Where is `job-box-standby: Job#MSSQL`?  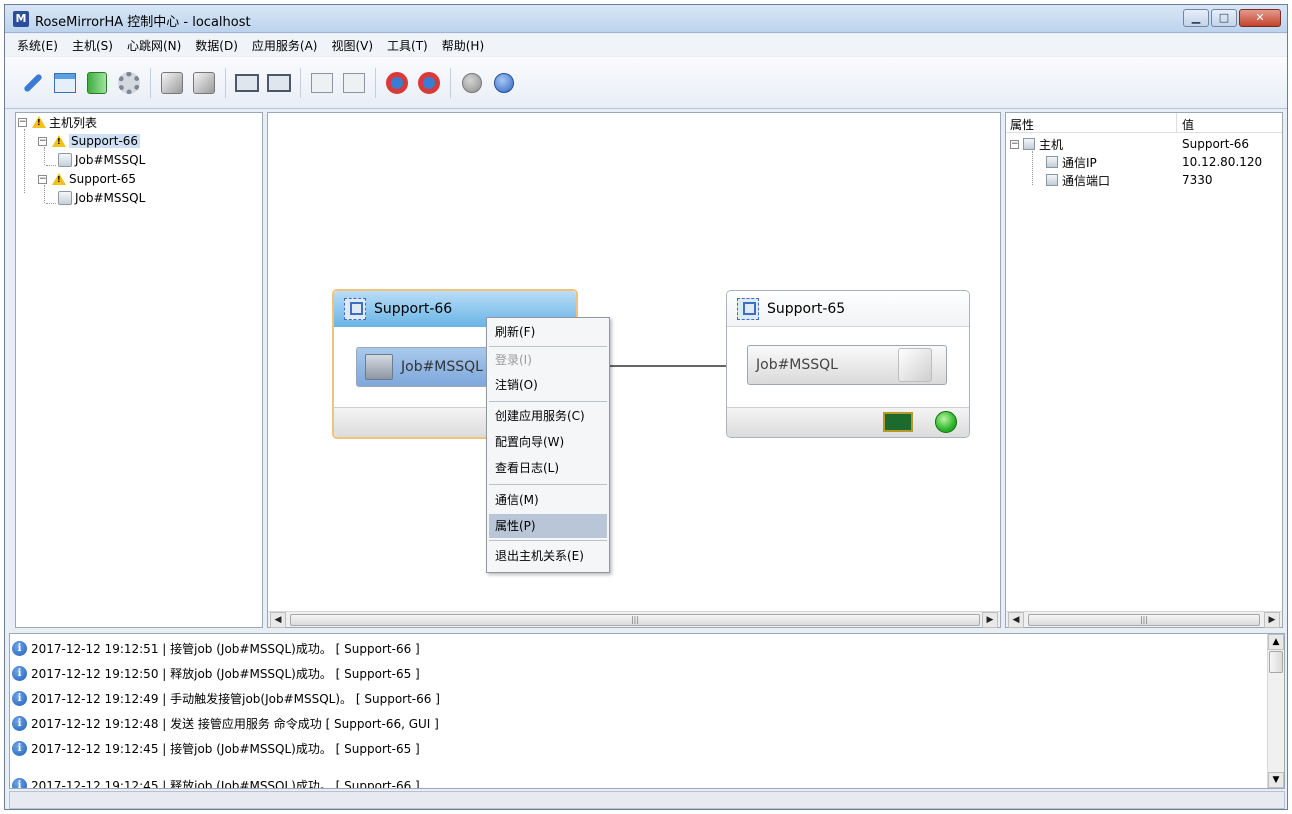
job-box-standby: Job#MSSQL is located at coordinates (847, 365).